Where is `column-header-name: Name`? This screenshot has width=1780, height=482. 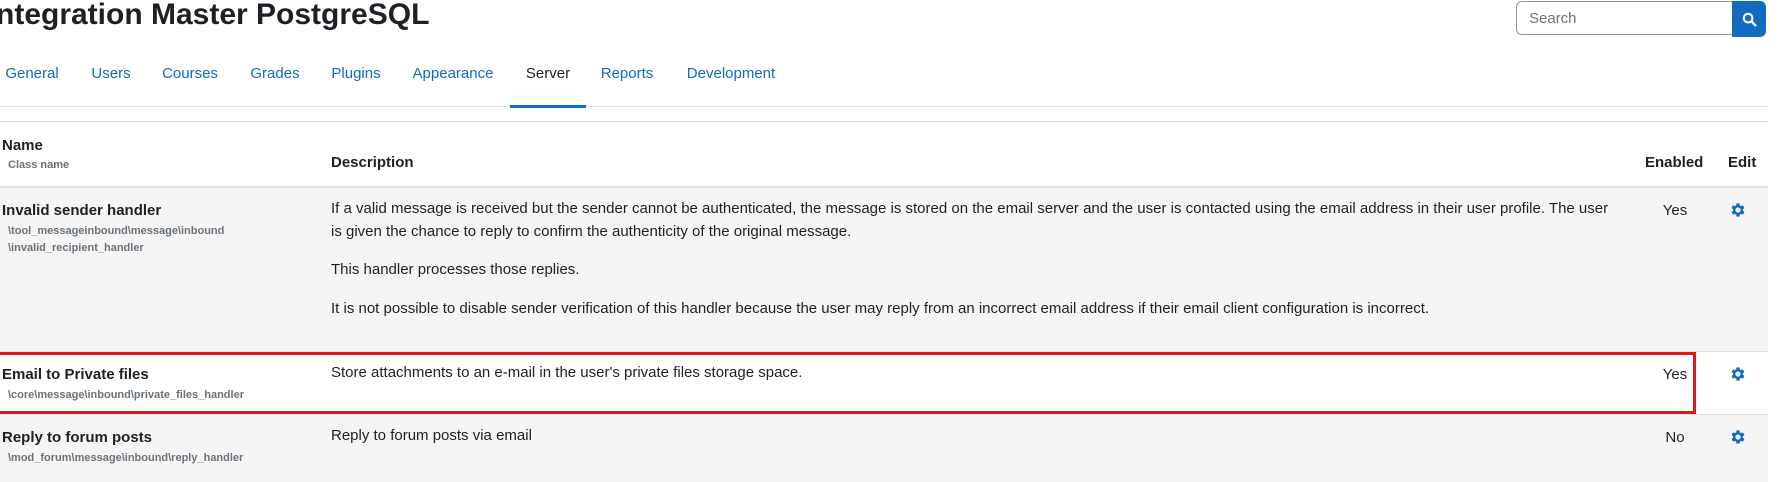 column-header-name: Name is located at coordinates (22, 145).